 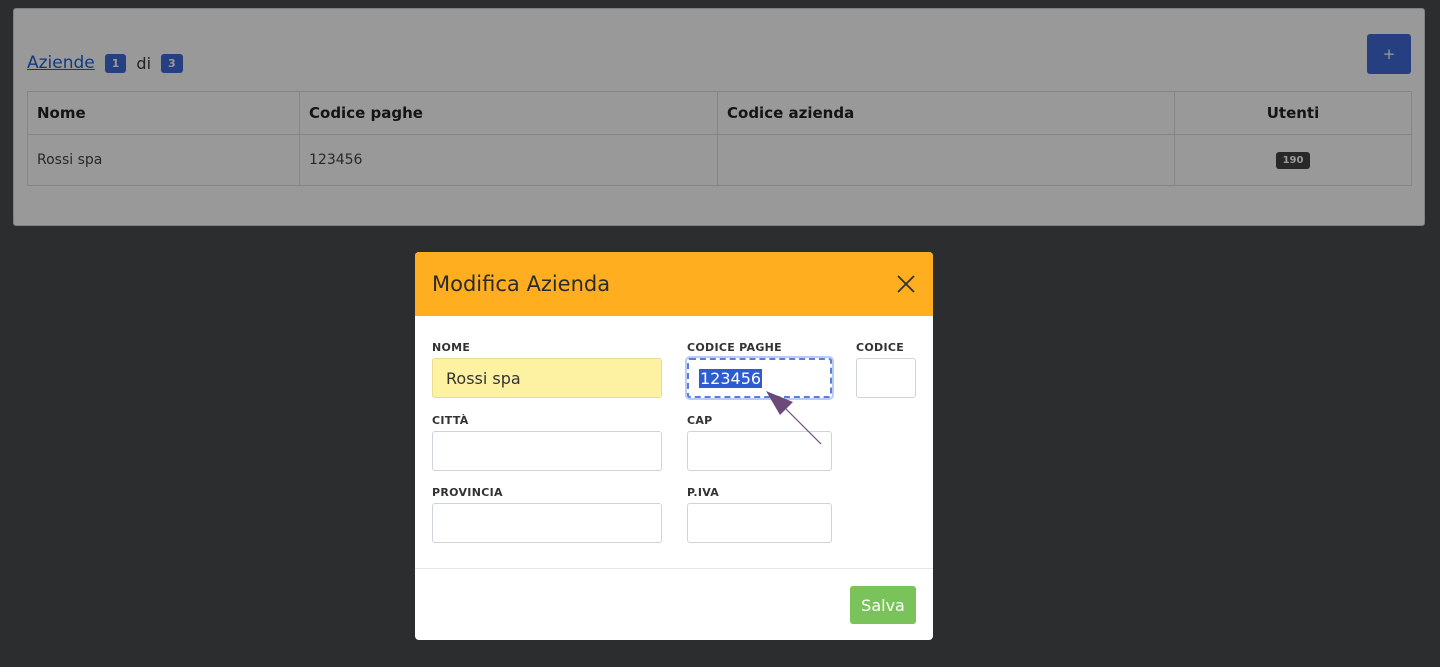 What do you see at coordinates (674, 284) in the screenshot?
I see `modal-header: Modifica Azienda` at bounding box center [674, 284].